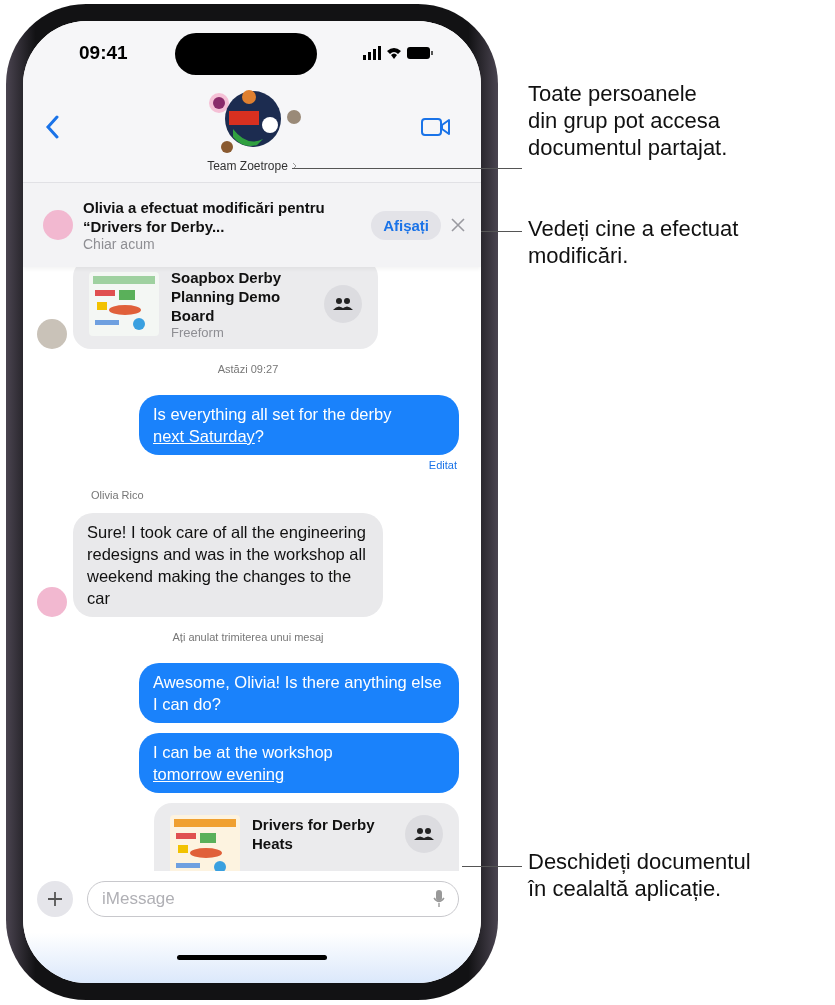 Image resolution: width=835 pixels, height=1005 pixels. What do you see at coordinates (198, 332) in the screenshot?
I see `app-name: Freeform` at bounding box center [198, 332].